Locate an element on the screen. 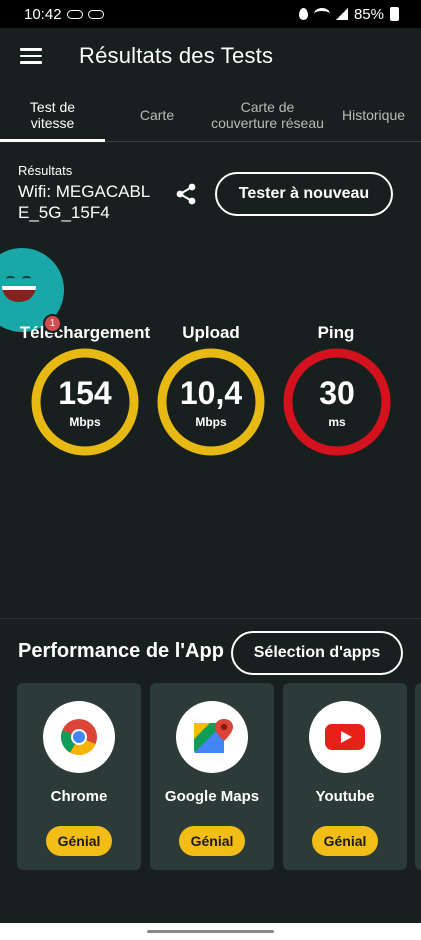 Image resolution: width=421 pixels, height=940 pixels. performance-title: Performance de l'App is located at coordinates (121, 651).